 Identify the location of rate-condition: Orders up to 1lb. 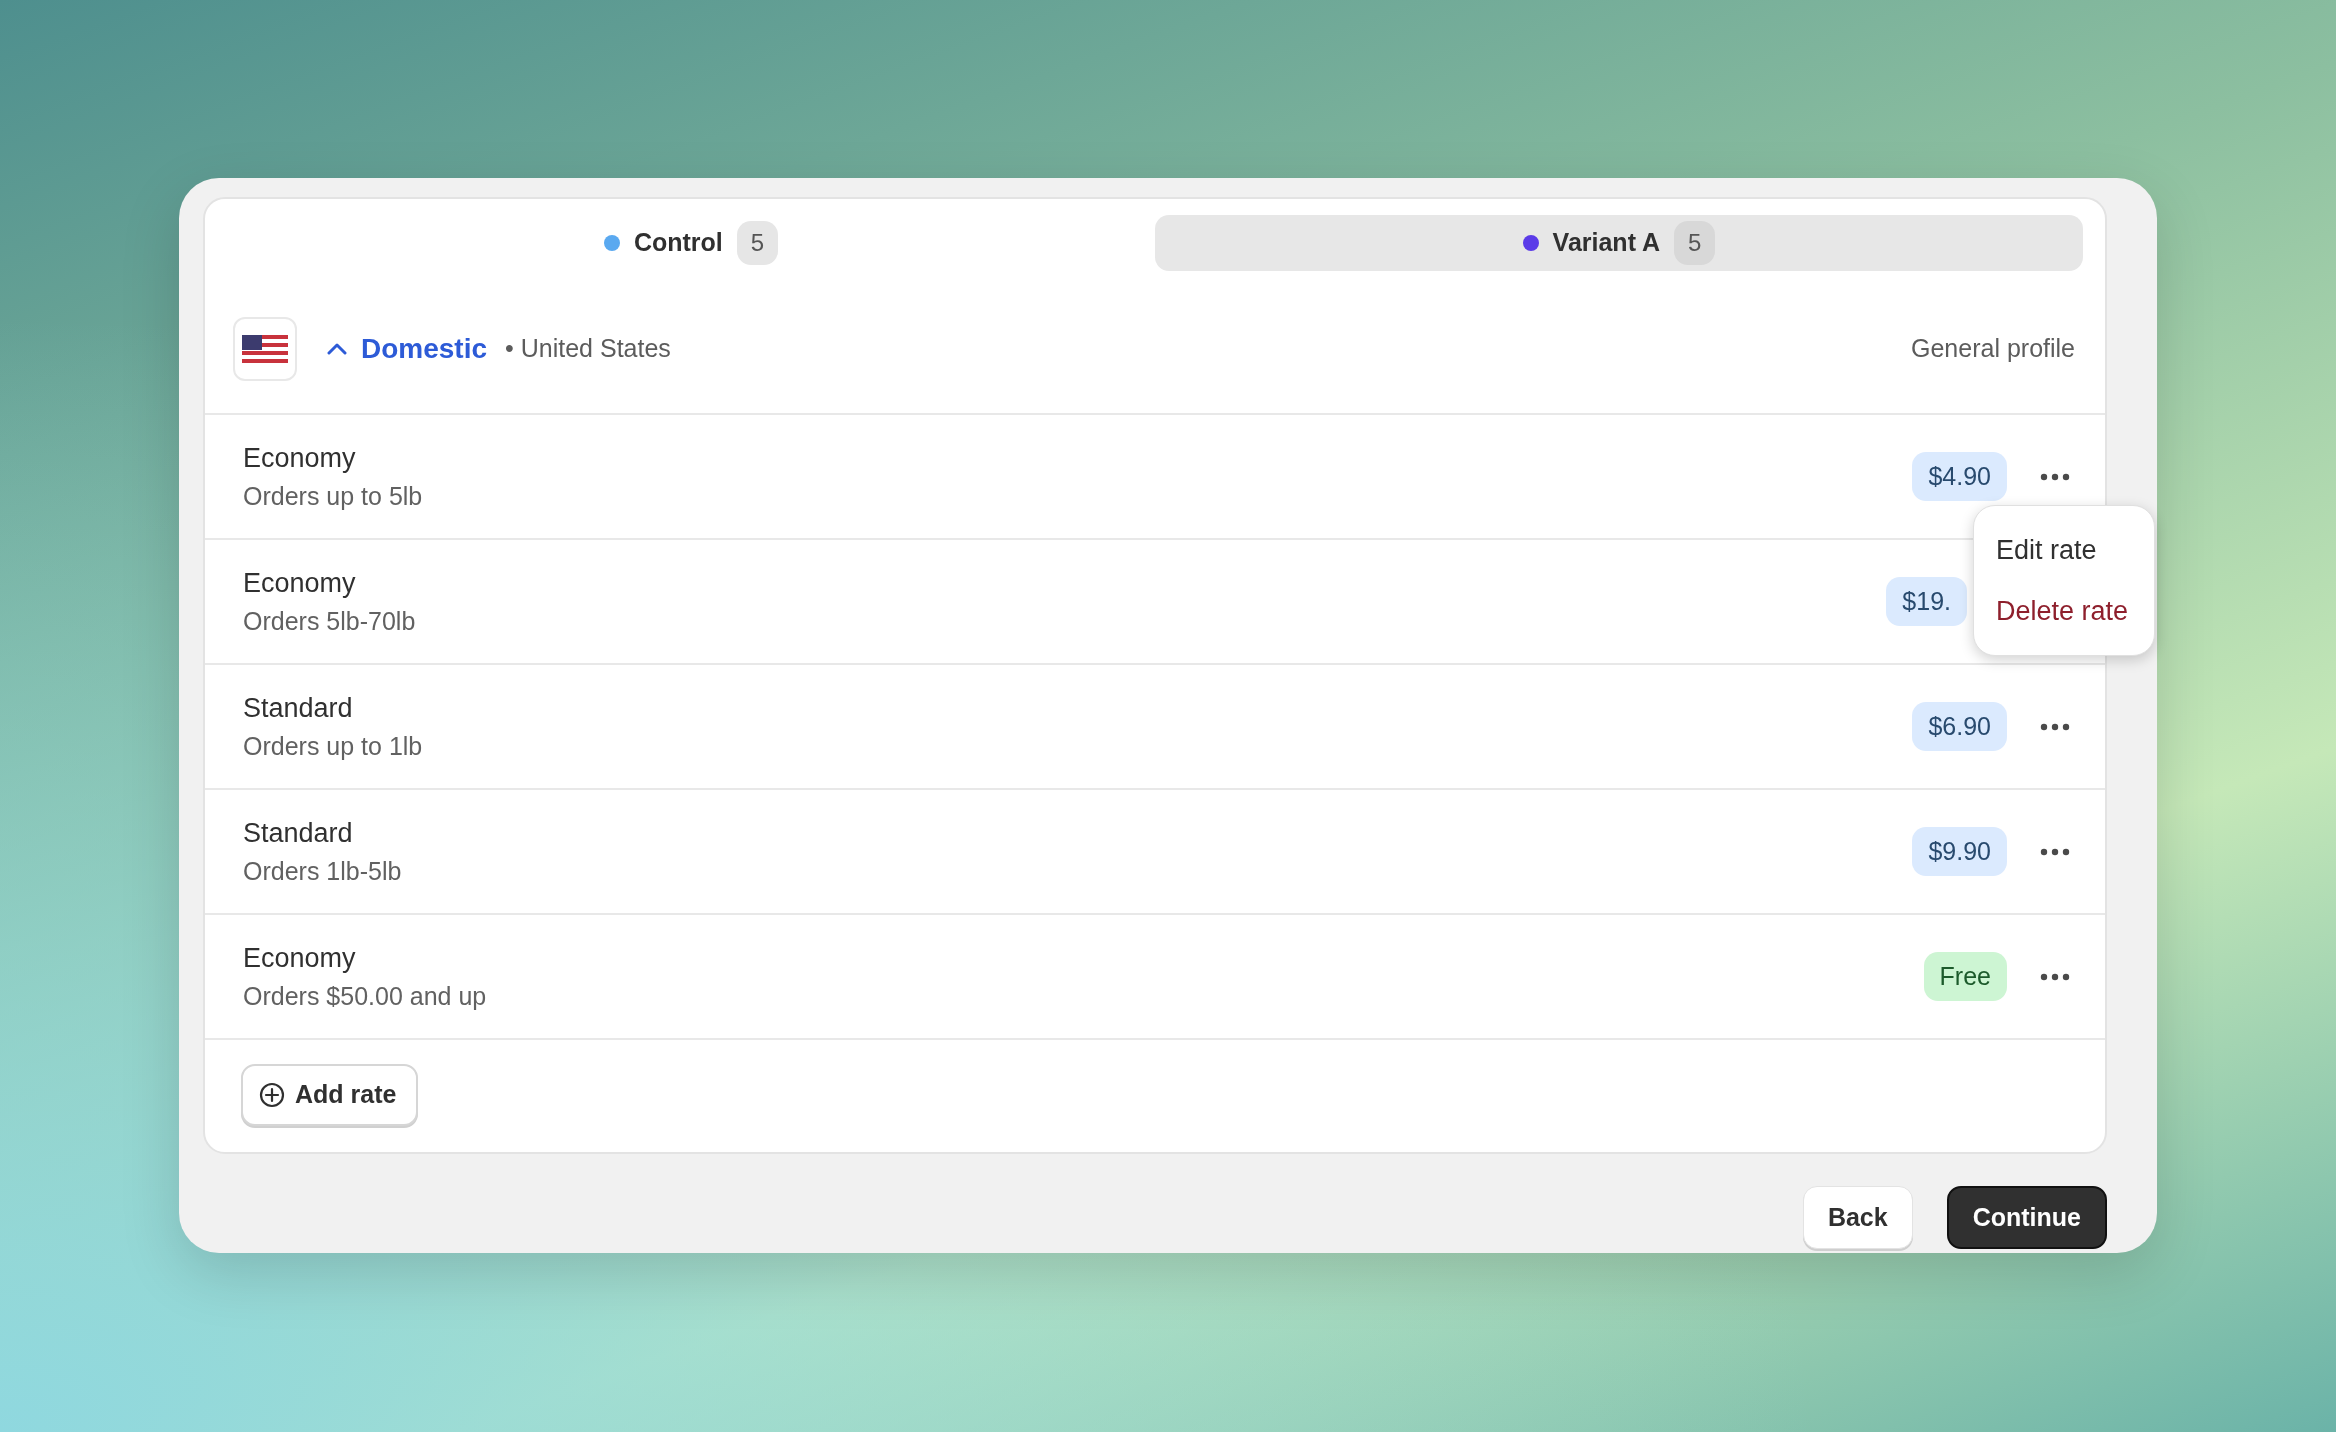
(333, 746).